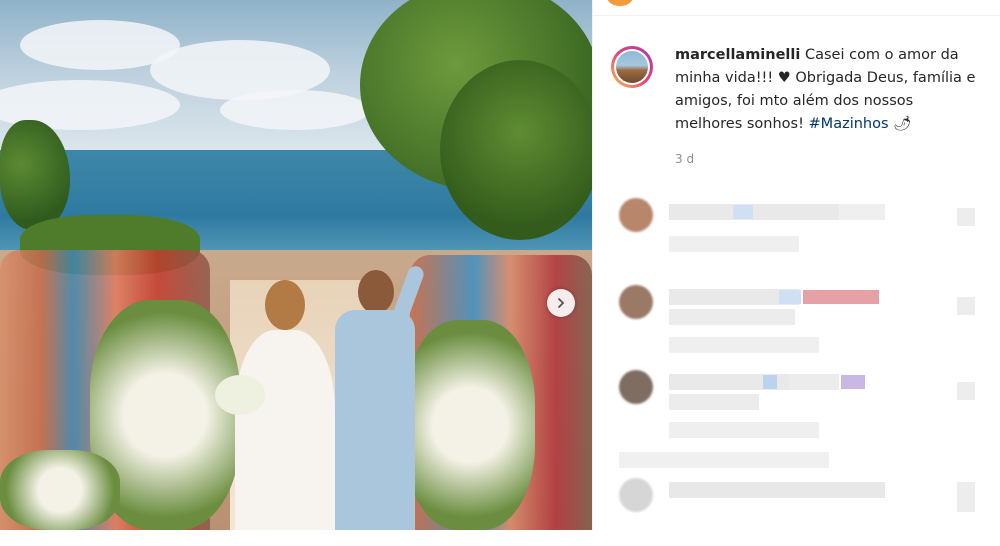 This screenshot has height=546, width=1000. Describe the element at coordinates (684, 159) in the screenshot. I see `post-timestamp: 3 d` at that location.